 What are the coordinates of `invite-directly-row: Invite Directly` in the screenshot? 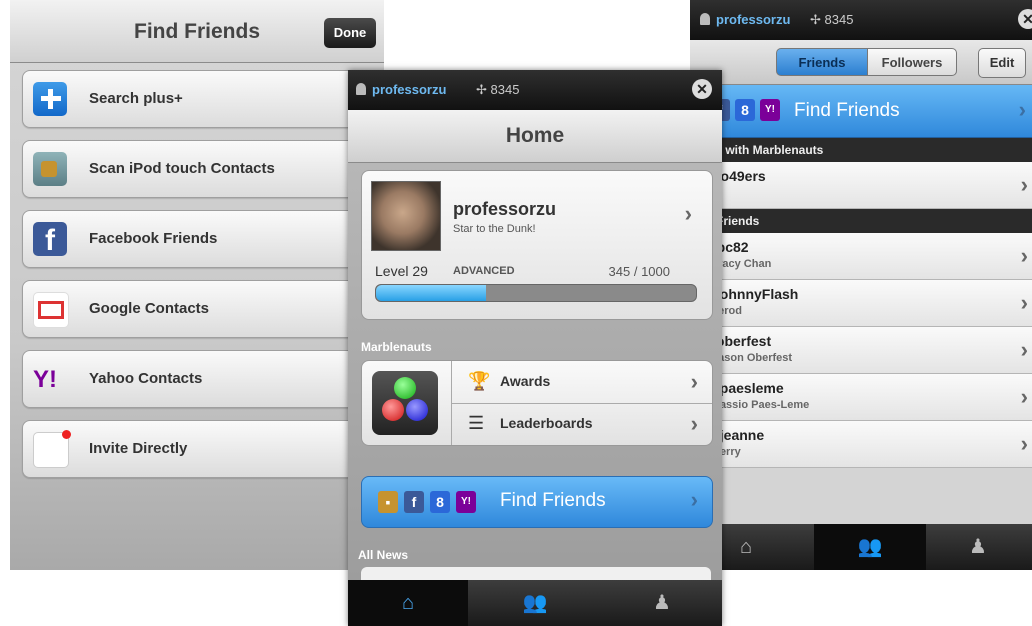 It's located at (203, 449).